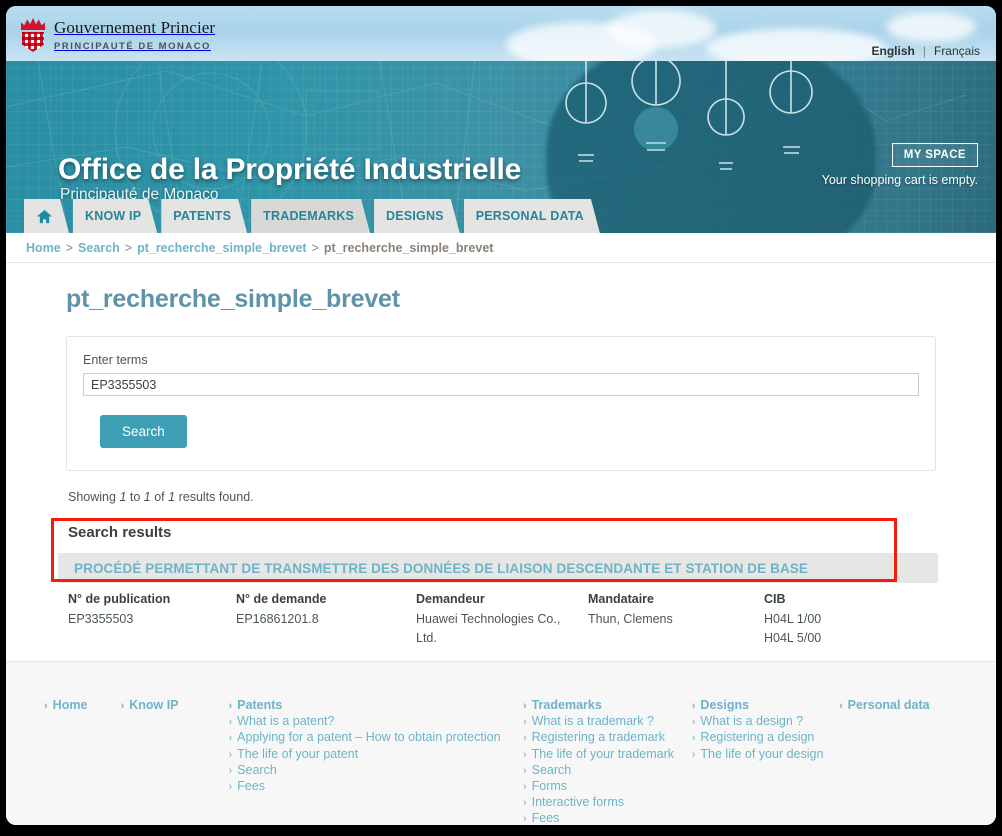  I want to click on footer-link-trademarks-fees: › Fees, so click(607, 818).